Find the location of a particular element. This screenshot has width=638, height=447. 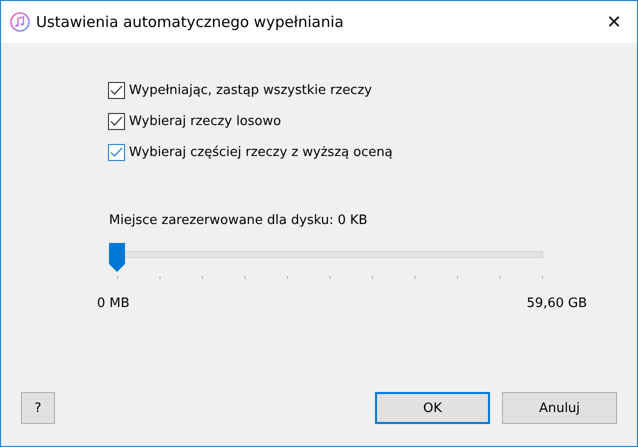

help-button: ? is located at coordinates (38, 408).